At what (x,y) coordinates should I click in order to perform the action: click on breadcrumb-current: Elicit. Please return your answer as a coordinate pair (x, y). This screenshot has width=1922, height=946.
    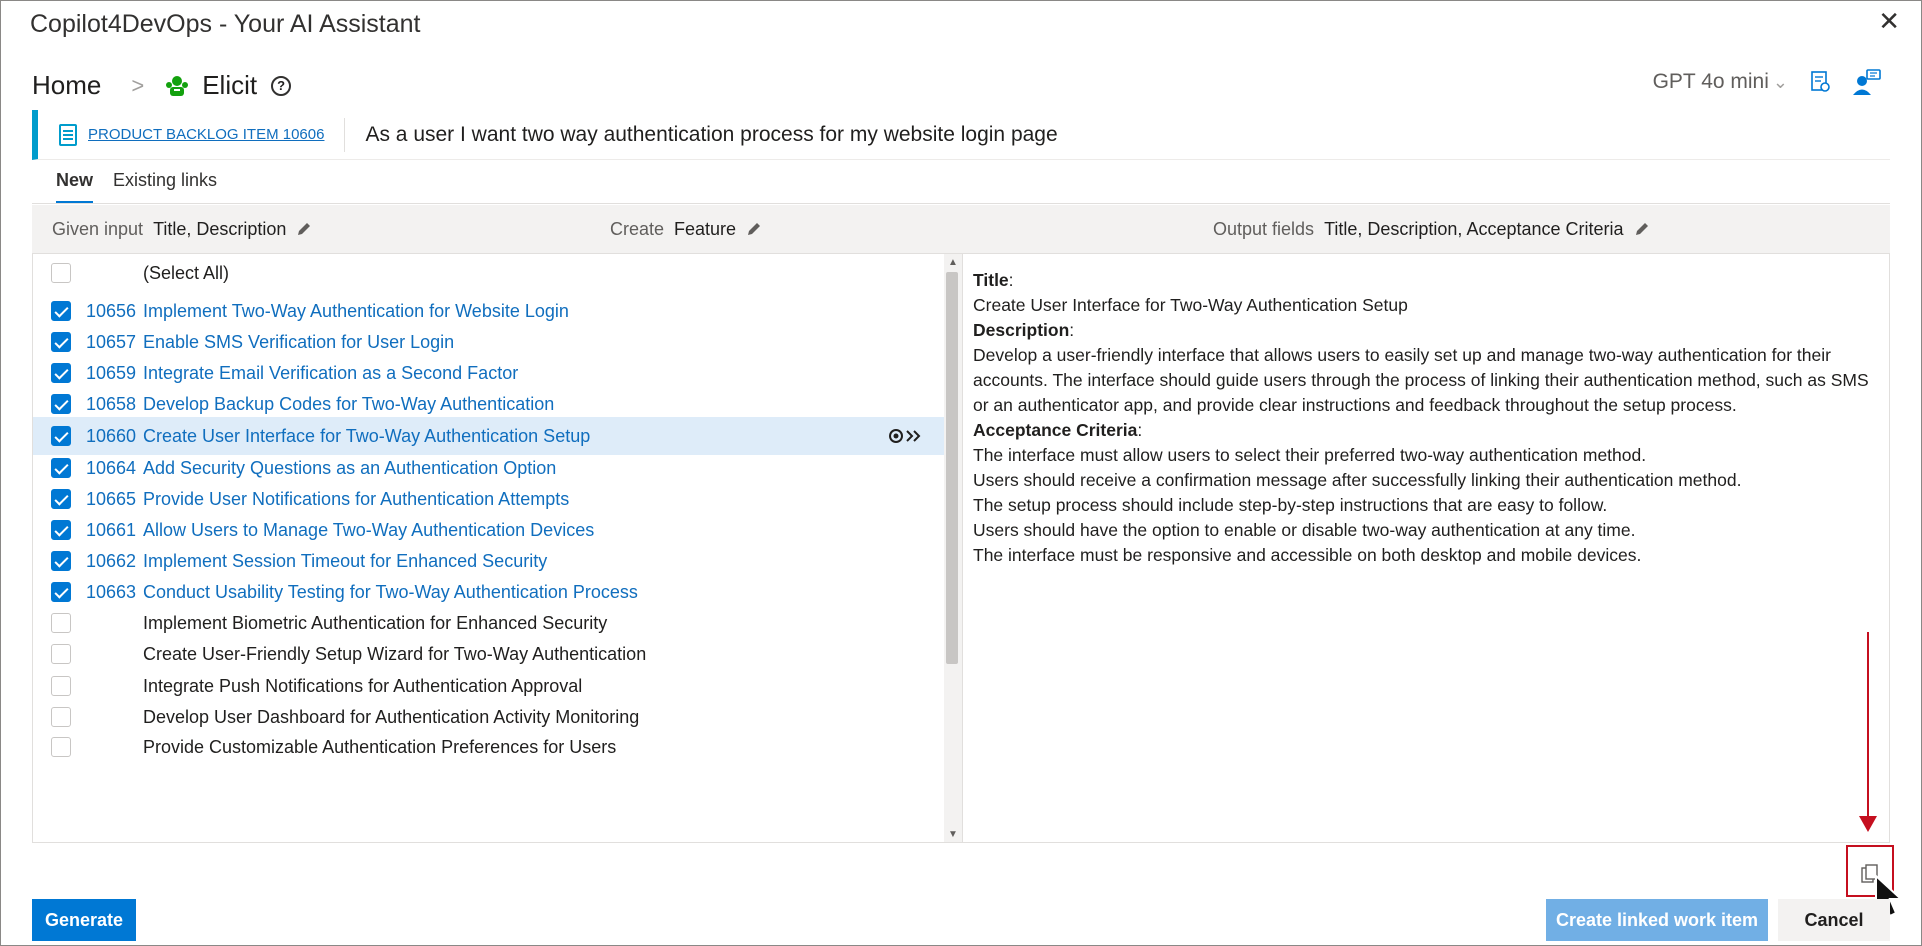
    Looking at the image, I should click on (230, 85).